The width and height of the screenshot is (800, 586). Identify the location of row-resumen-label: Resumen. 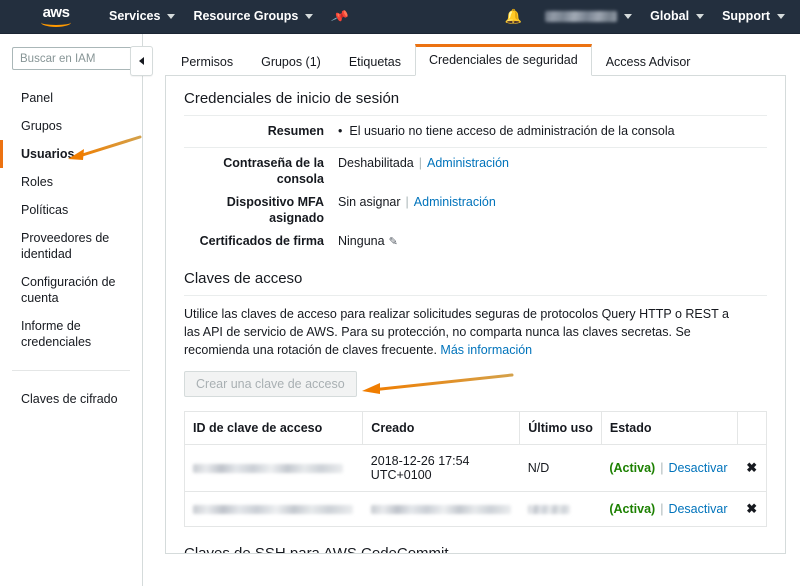
(295, 131).